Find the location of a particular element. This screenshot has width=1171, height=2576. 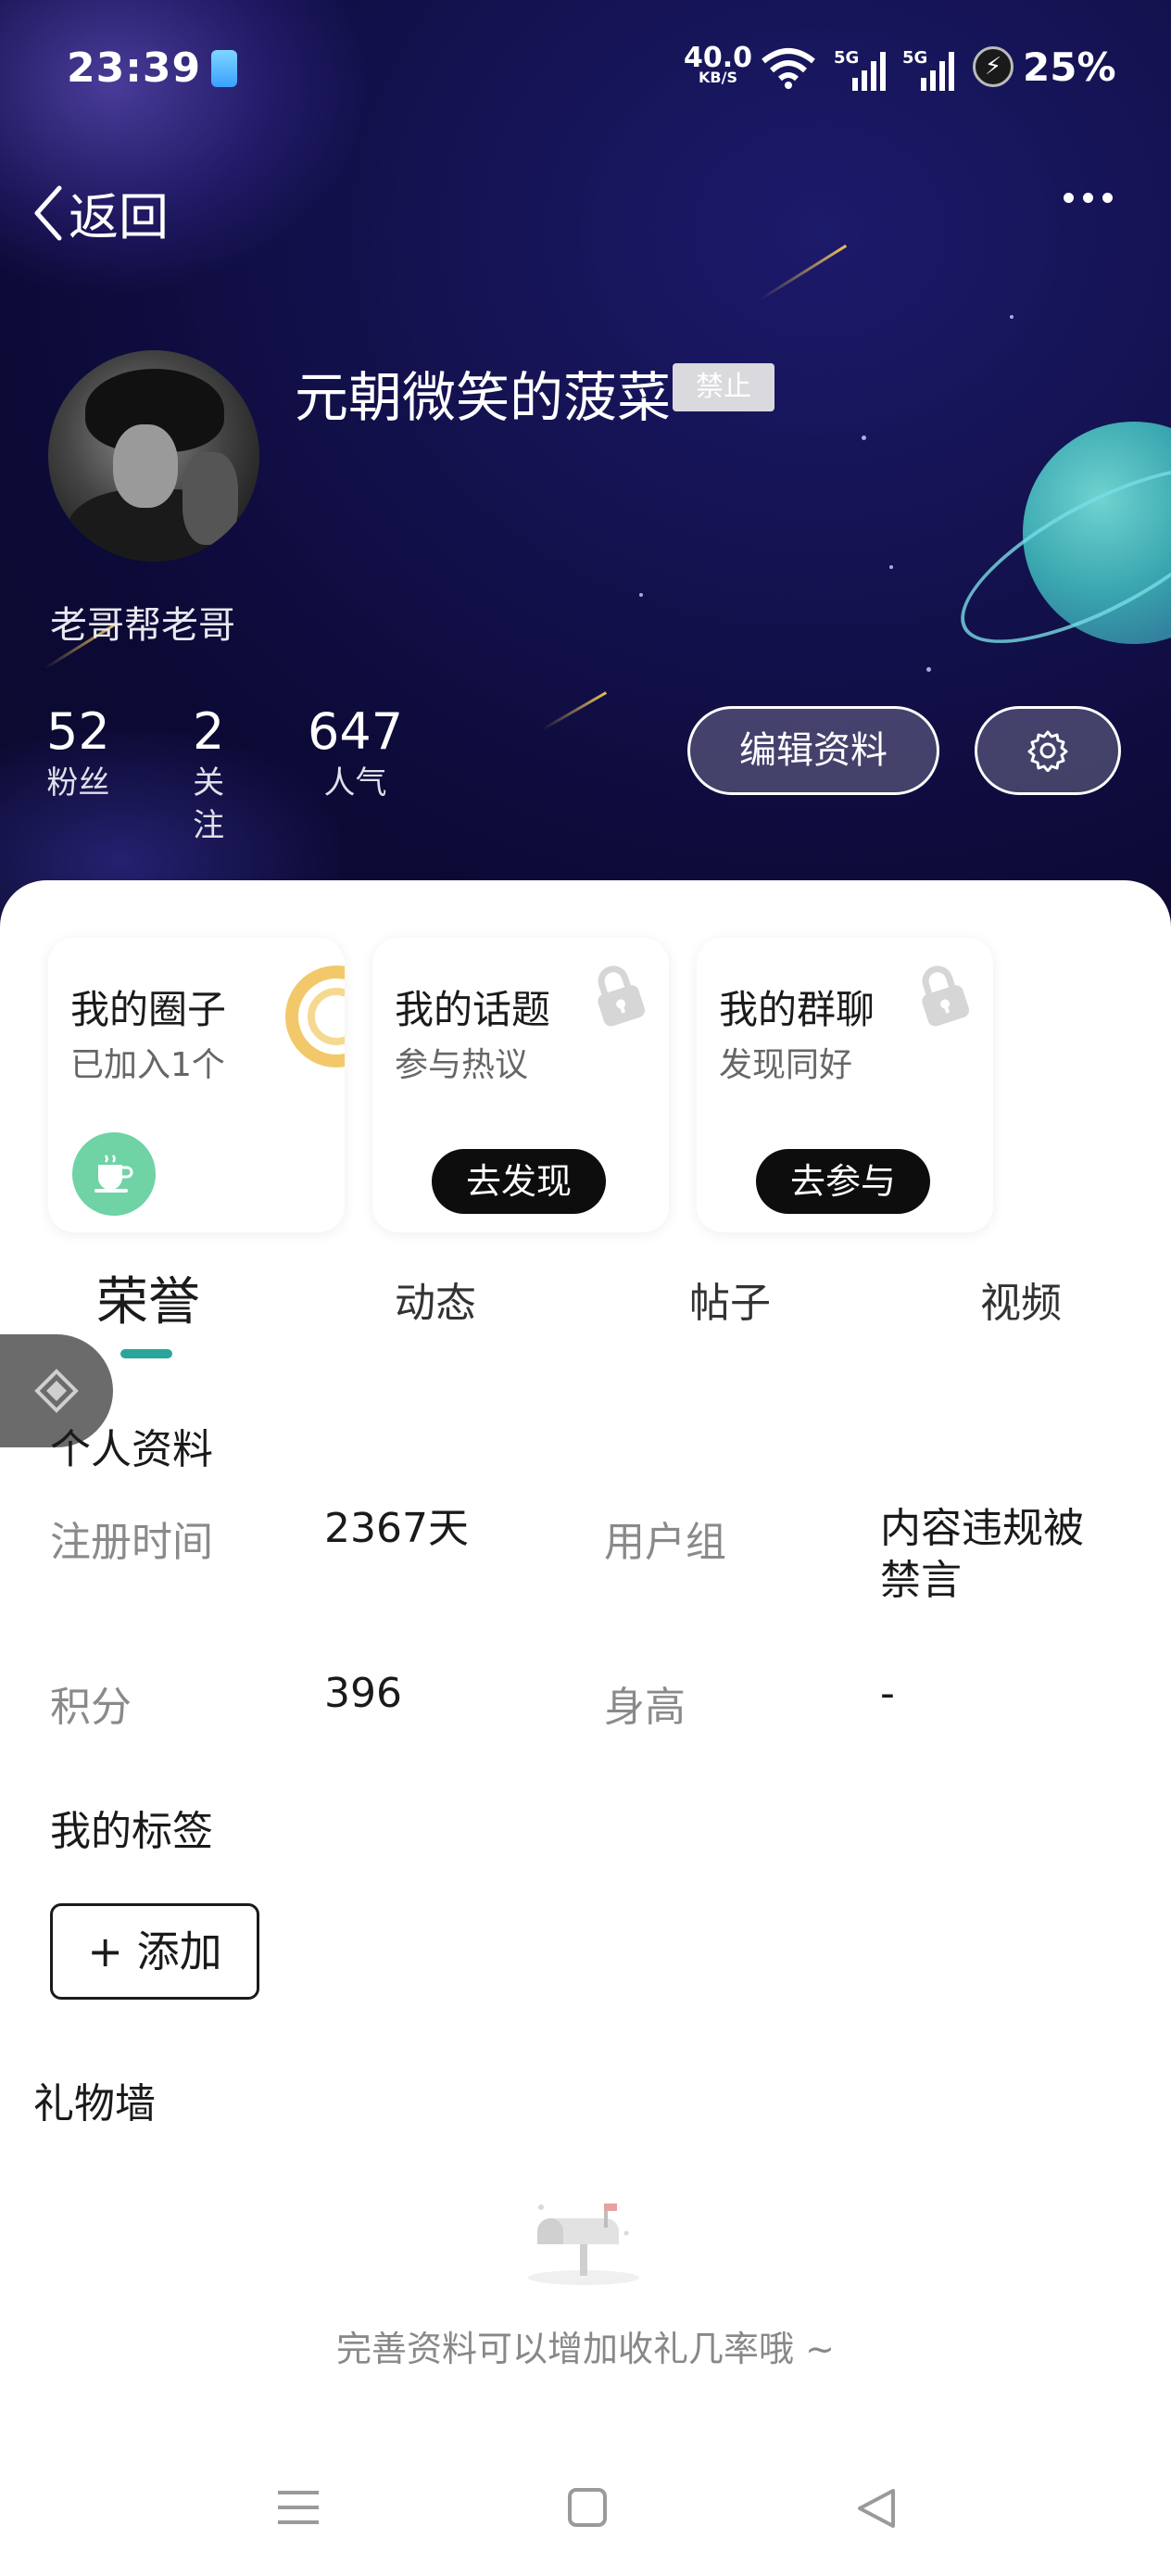

add-tag-button: + 添加 is located at coordinates (155, 1952).